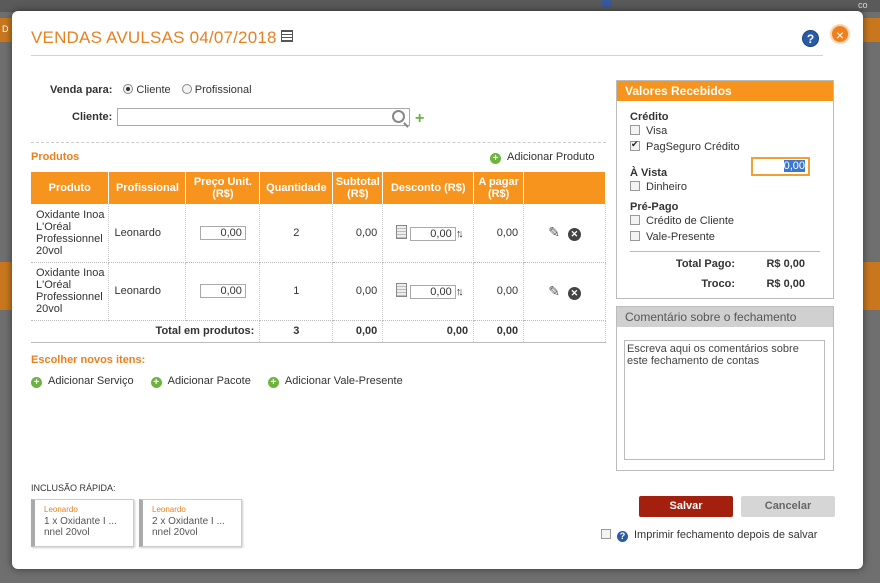  What do you see at coordinates (840, 34) in the screenshot?
I see `close-icon: ×` at bounding box center [840, 34].